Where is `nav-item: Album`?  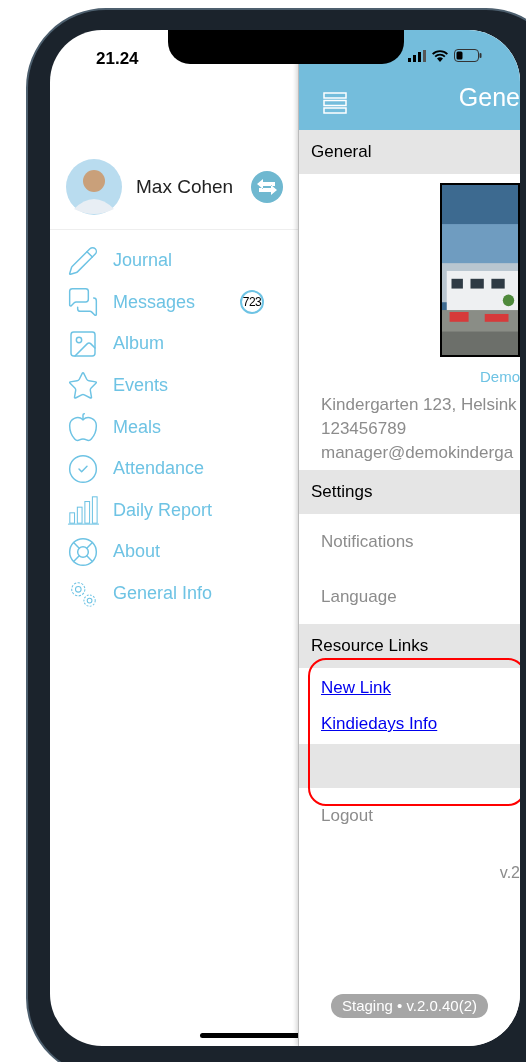 nav-item: Album is located at coordinates (174, 344).